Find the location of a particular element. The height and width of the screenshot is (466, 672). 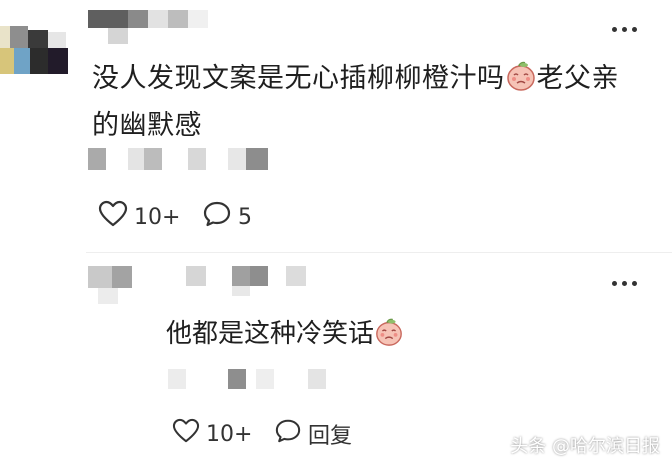

comment-text-line2: 的幽默感 is located at coordinates (147, 125).